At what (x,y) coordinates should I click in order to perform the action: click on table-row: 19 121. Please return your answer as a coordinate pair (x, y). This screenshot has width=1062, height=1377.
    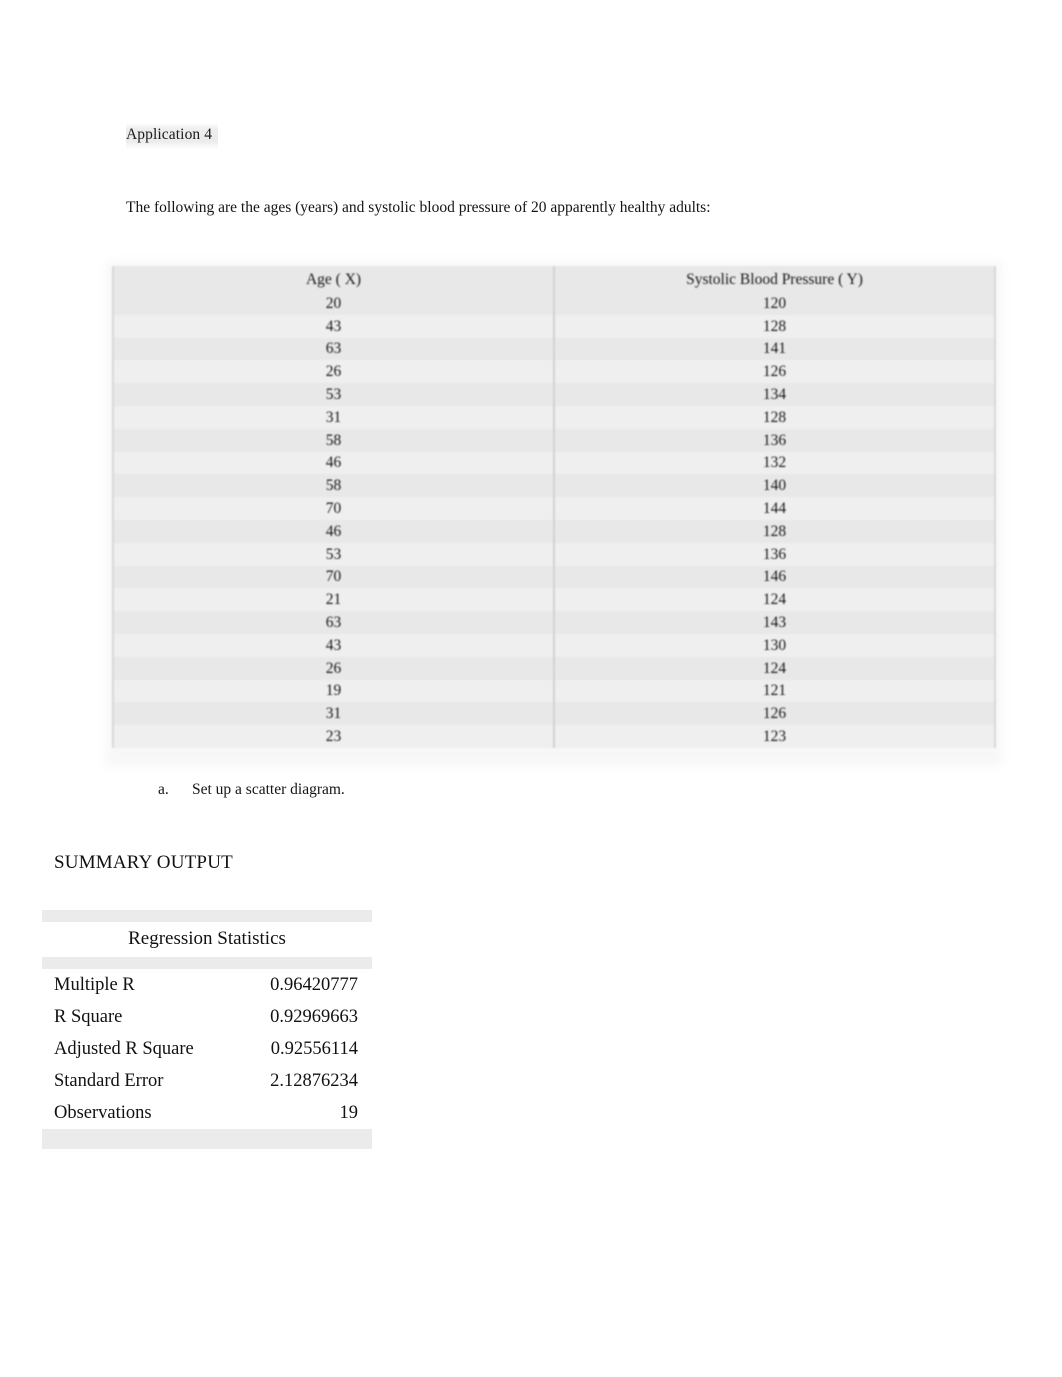
    Looking at the image, I should click on (554, 691).